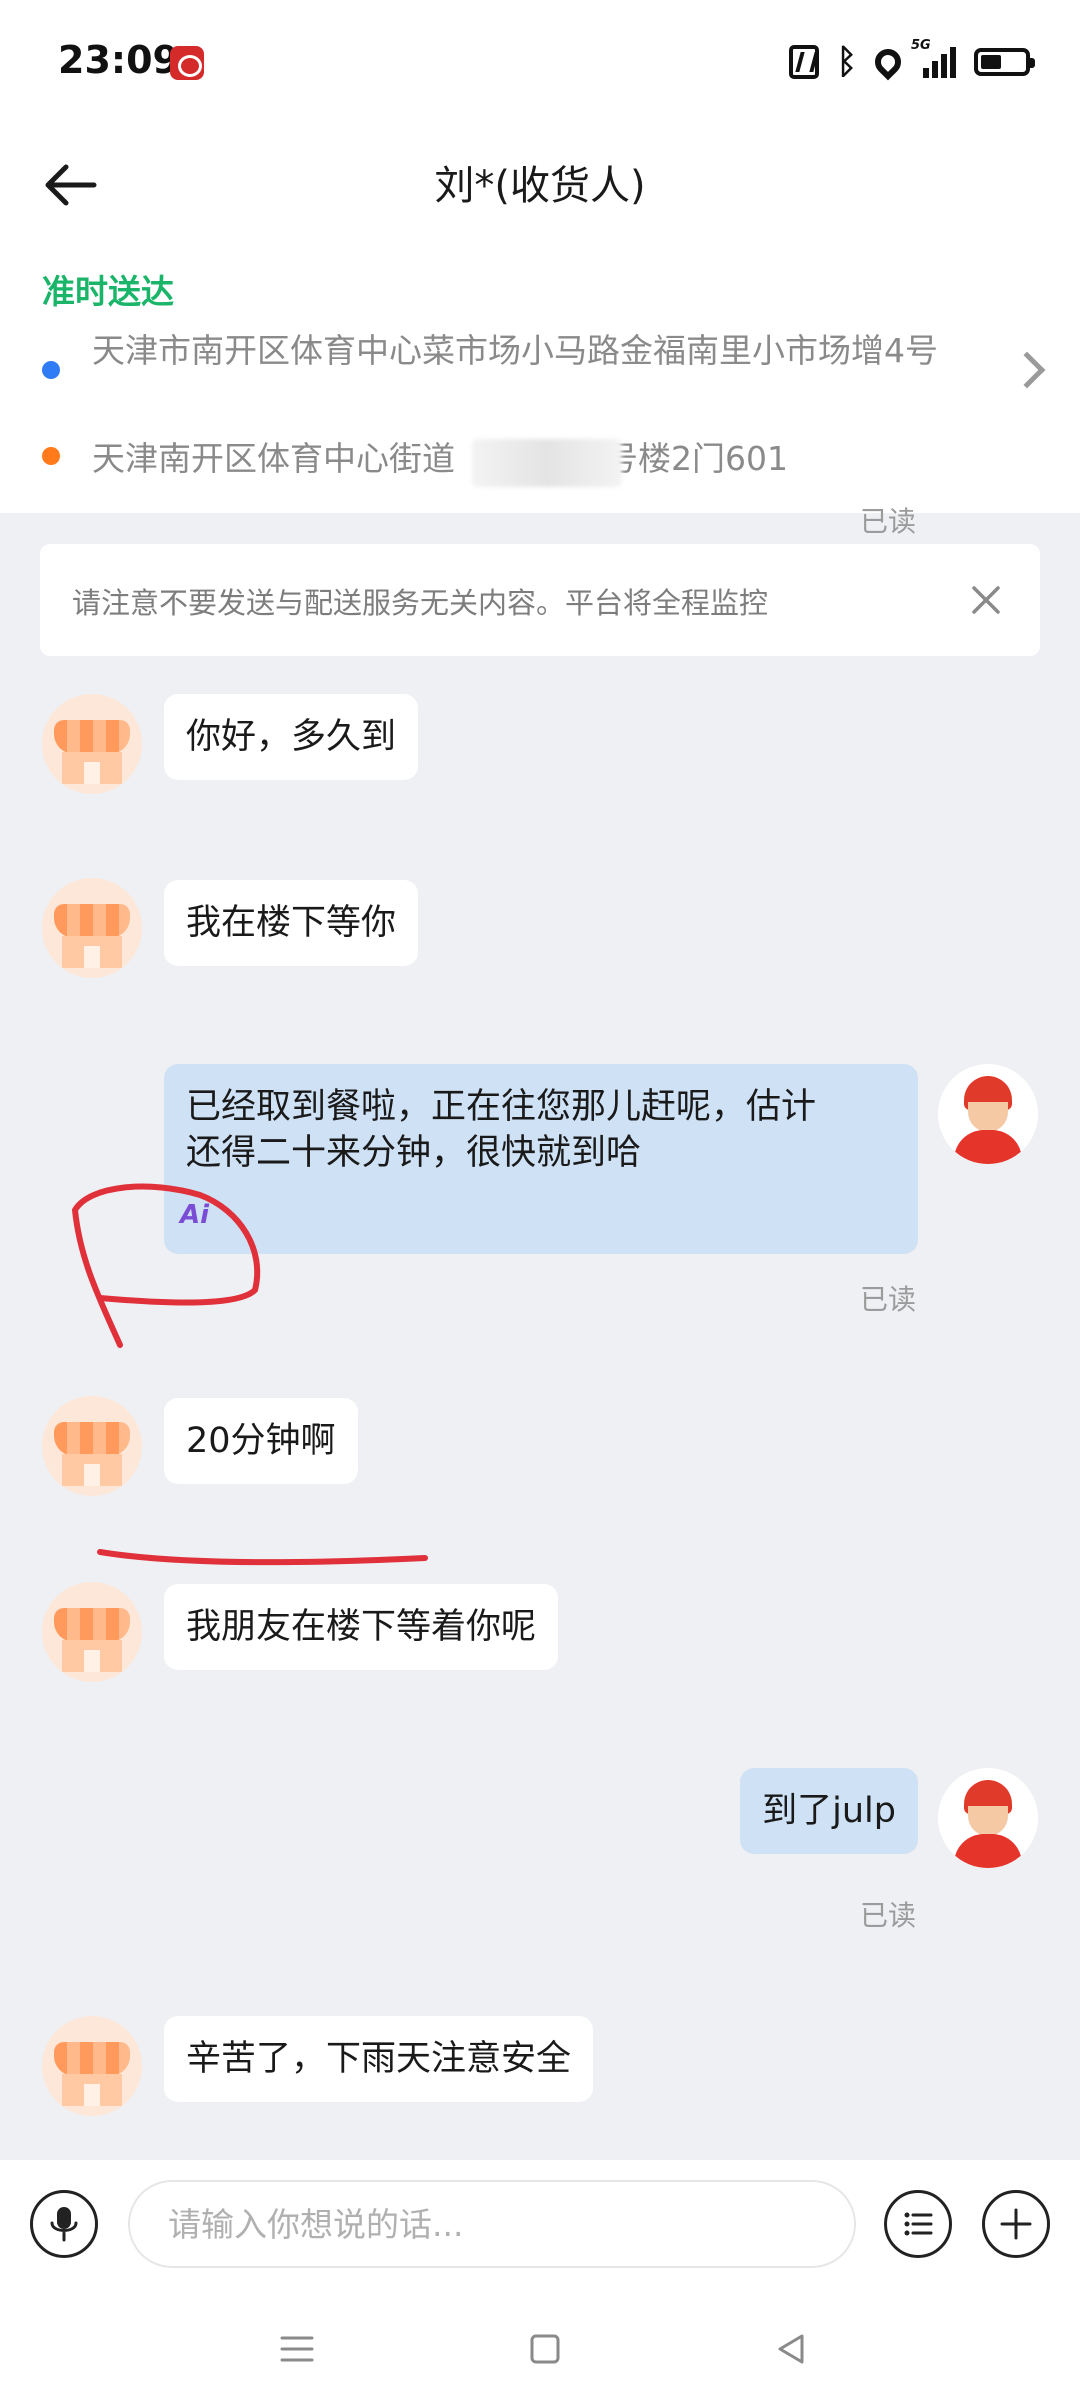 The image size is (1080, 2400). I want to click on delivery-address-end: 号楼2门601, so click(696, 458).